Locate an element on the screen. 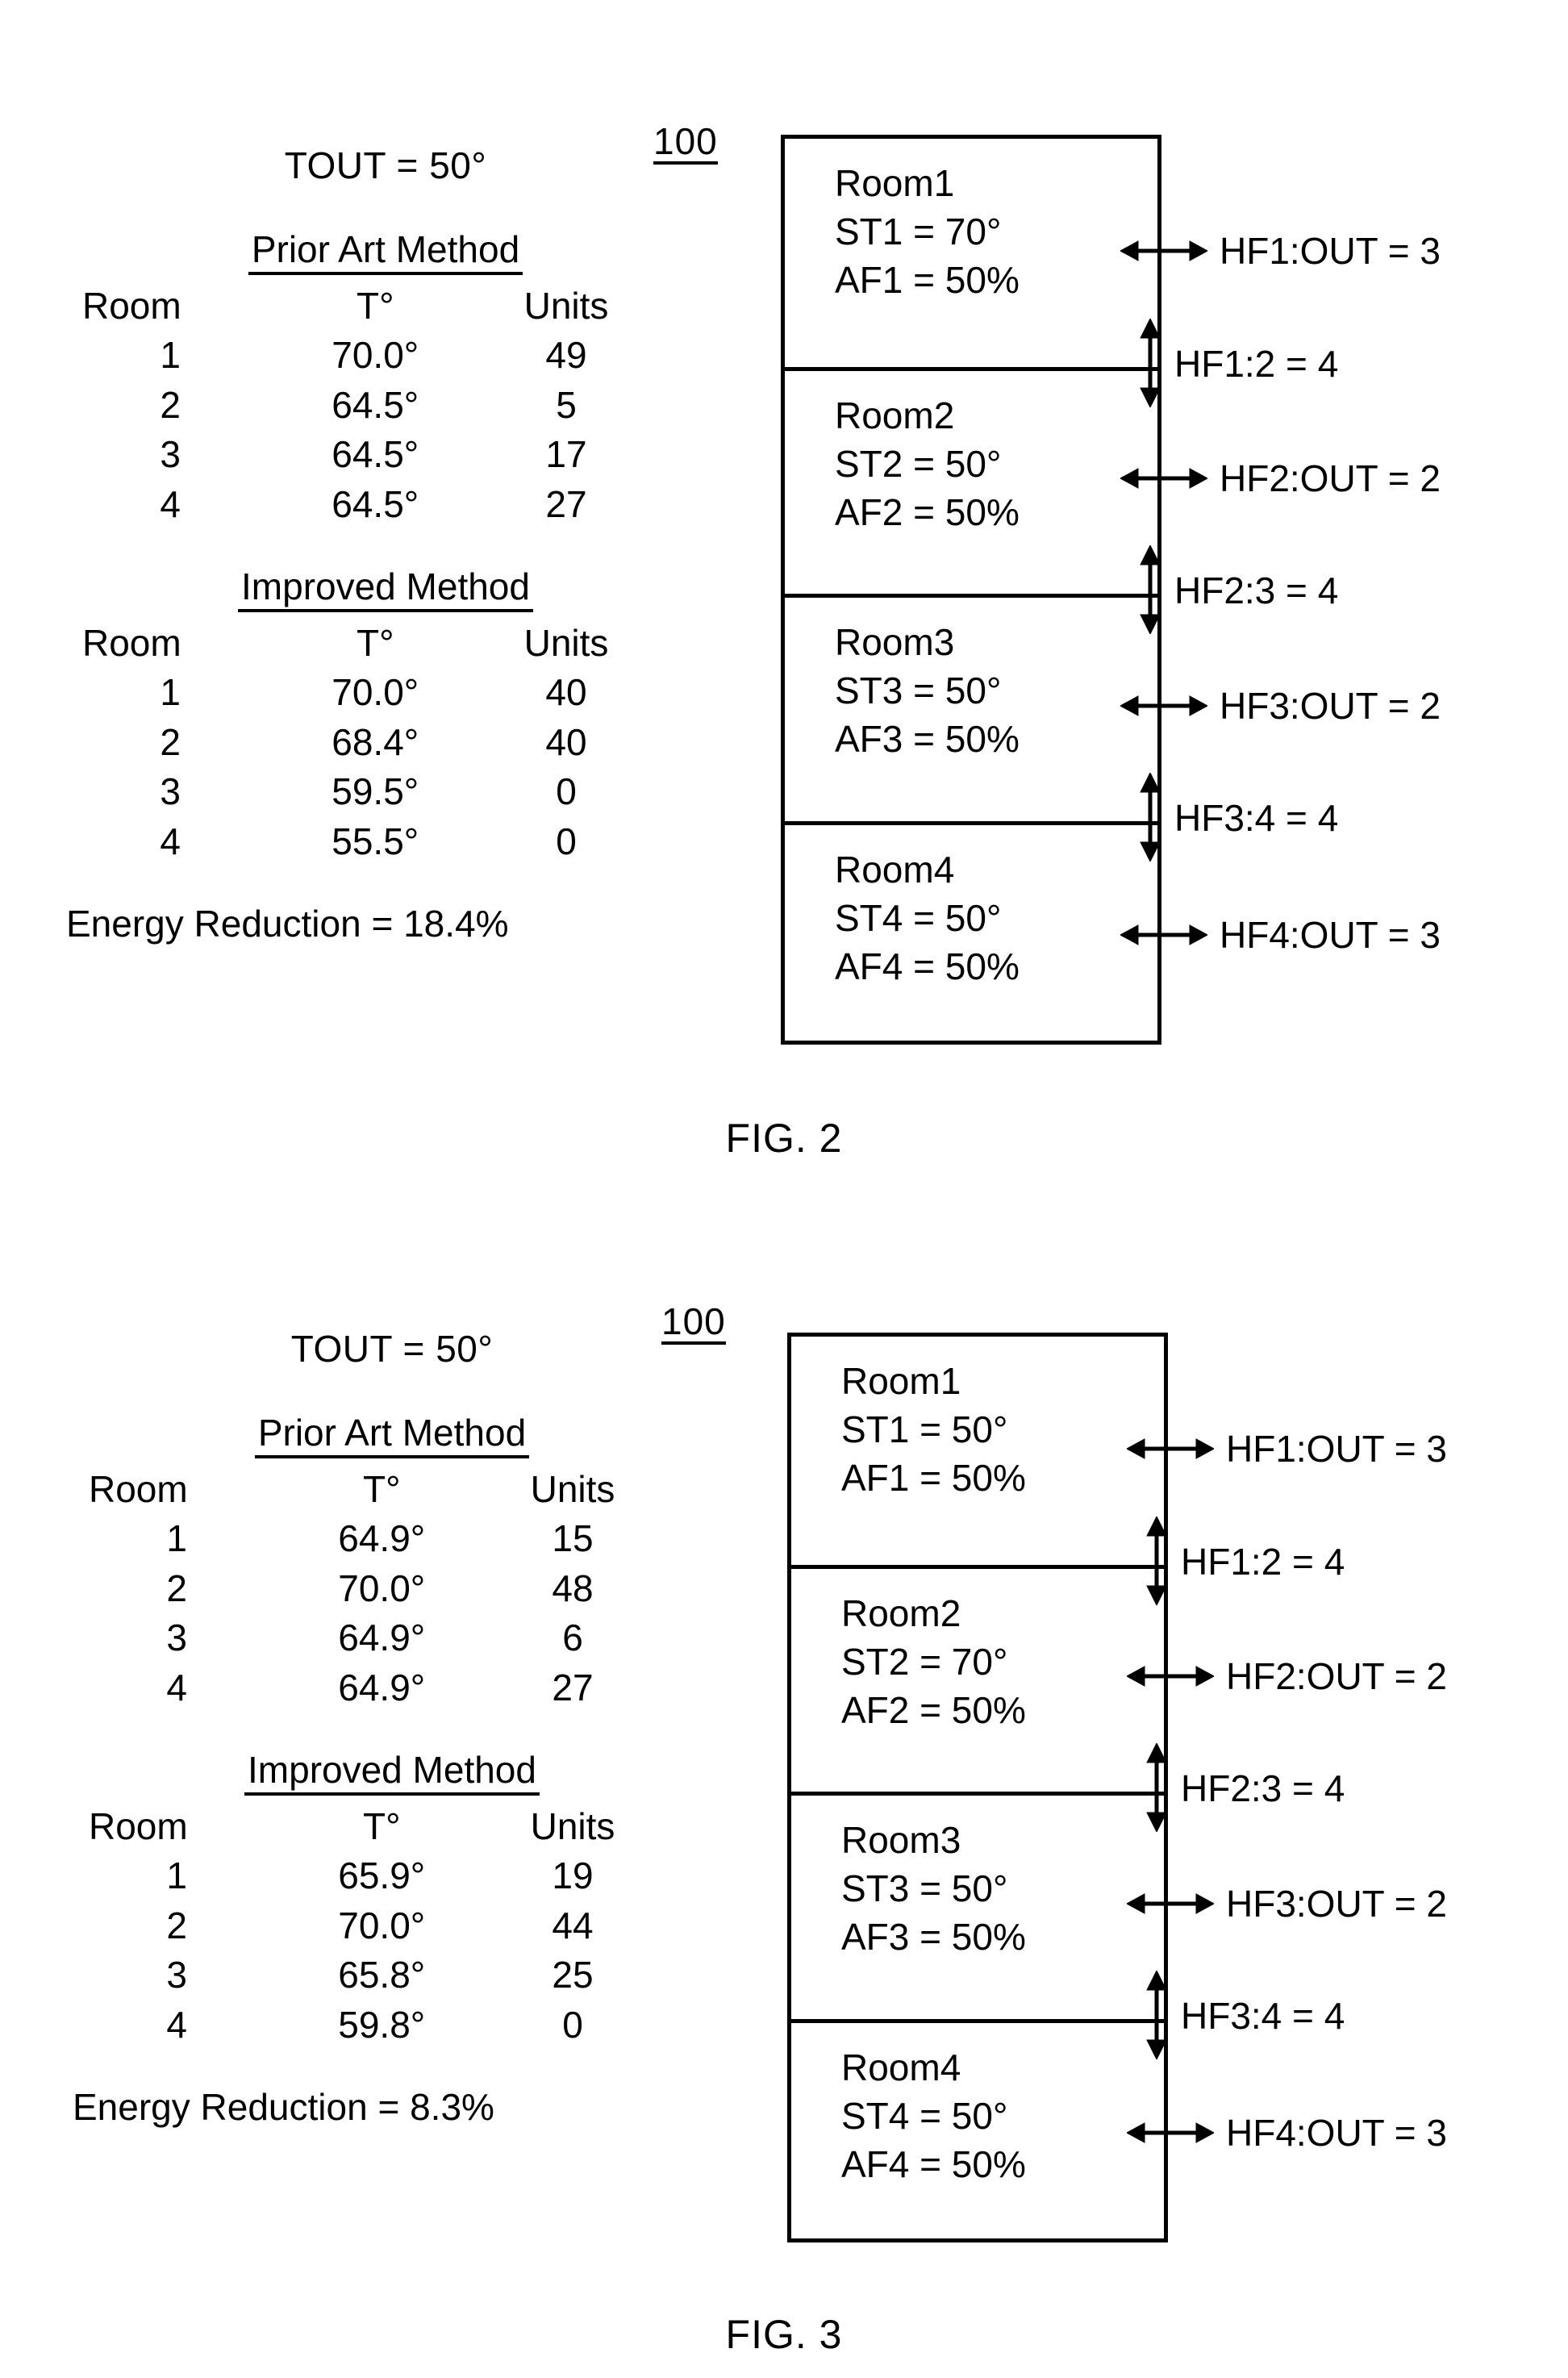 Image resolution: width=1568 pixels, height=2378 pixels. heat-flow-out-arrow-3-icon is located at coordinates (1163, 706).